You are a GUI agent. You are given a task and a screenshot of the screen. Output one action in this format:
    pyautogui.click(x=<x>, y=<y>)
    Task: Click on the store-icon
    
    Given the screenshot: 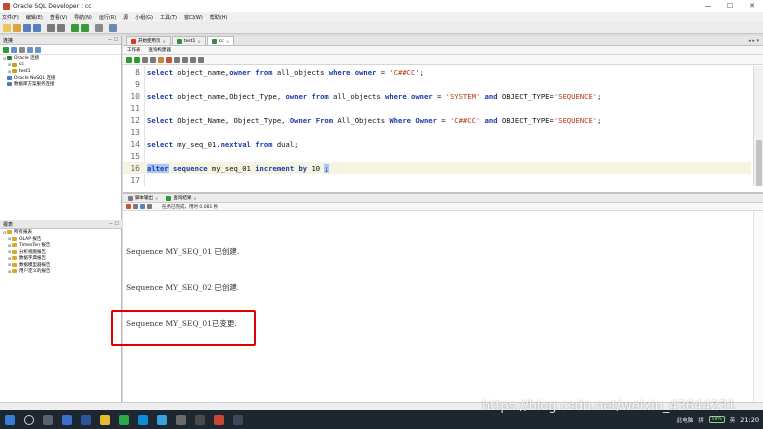 What is the action you would take?
    pyautogui.click(x=66, y=419)
    